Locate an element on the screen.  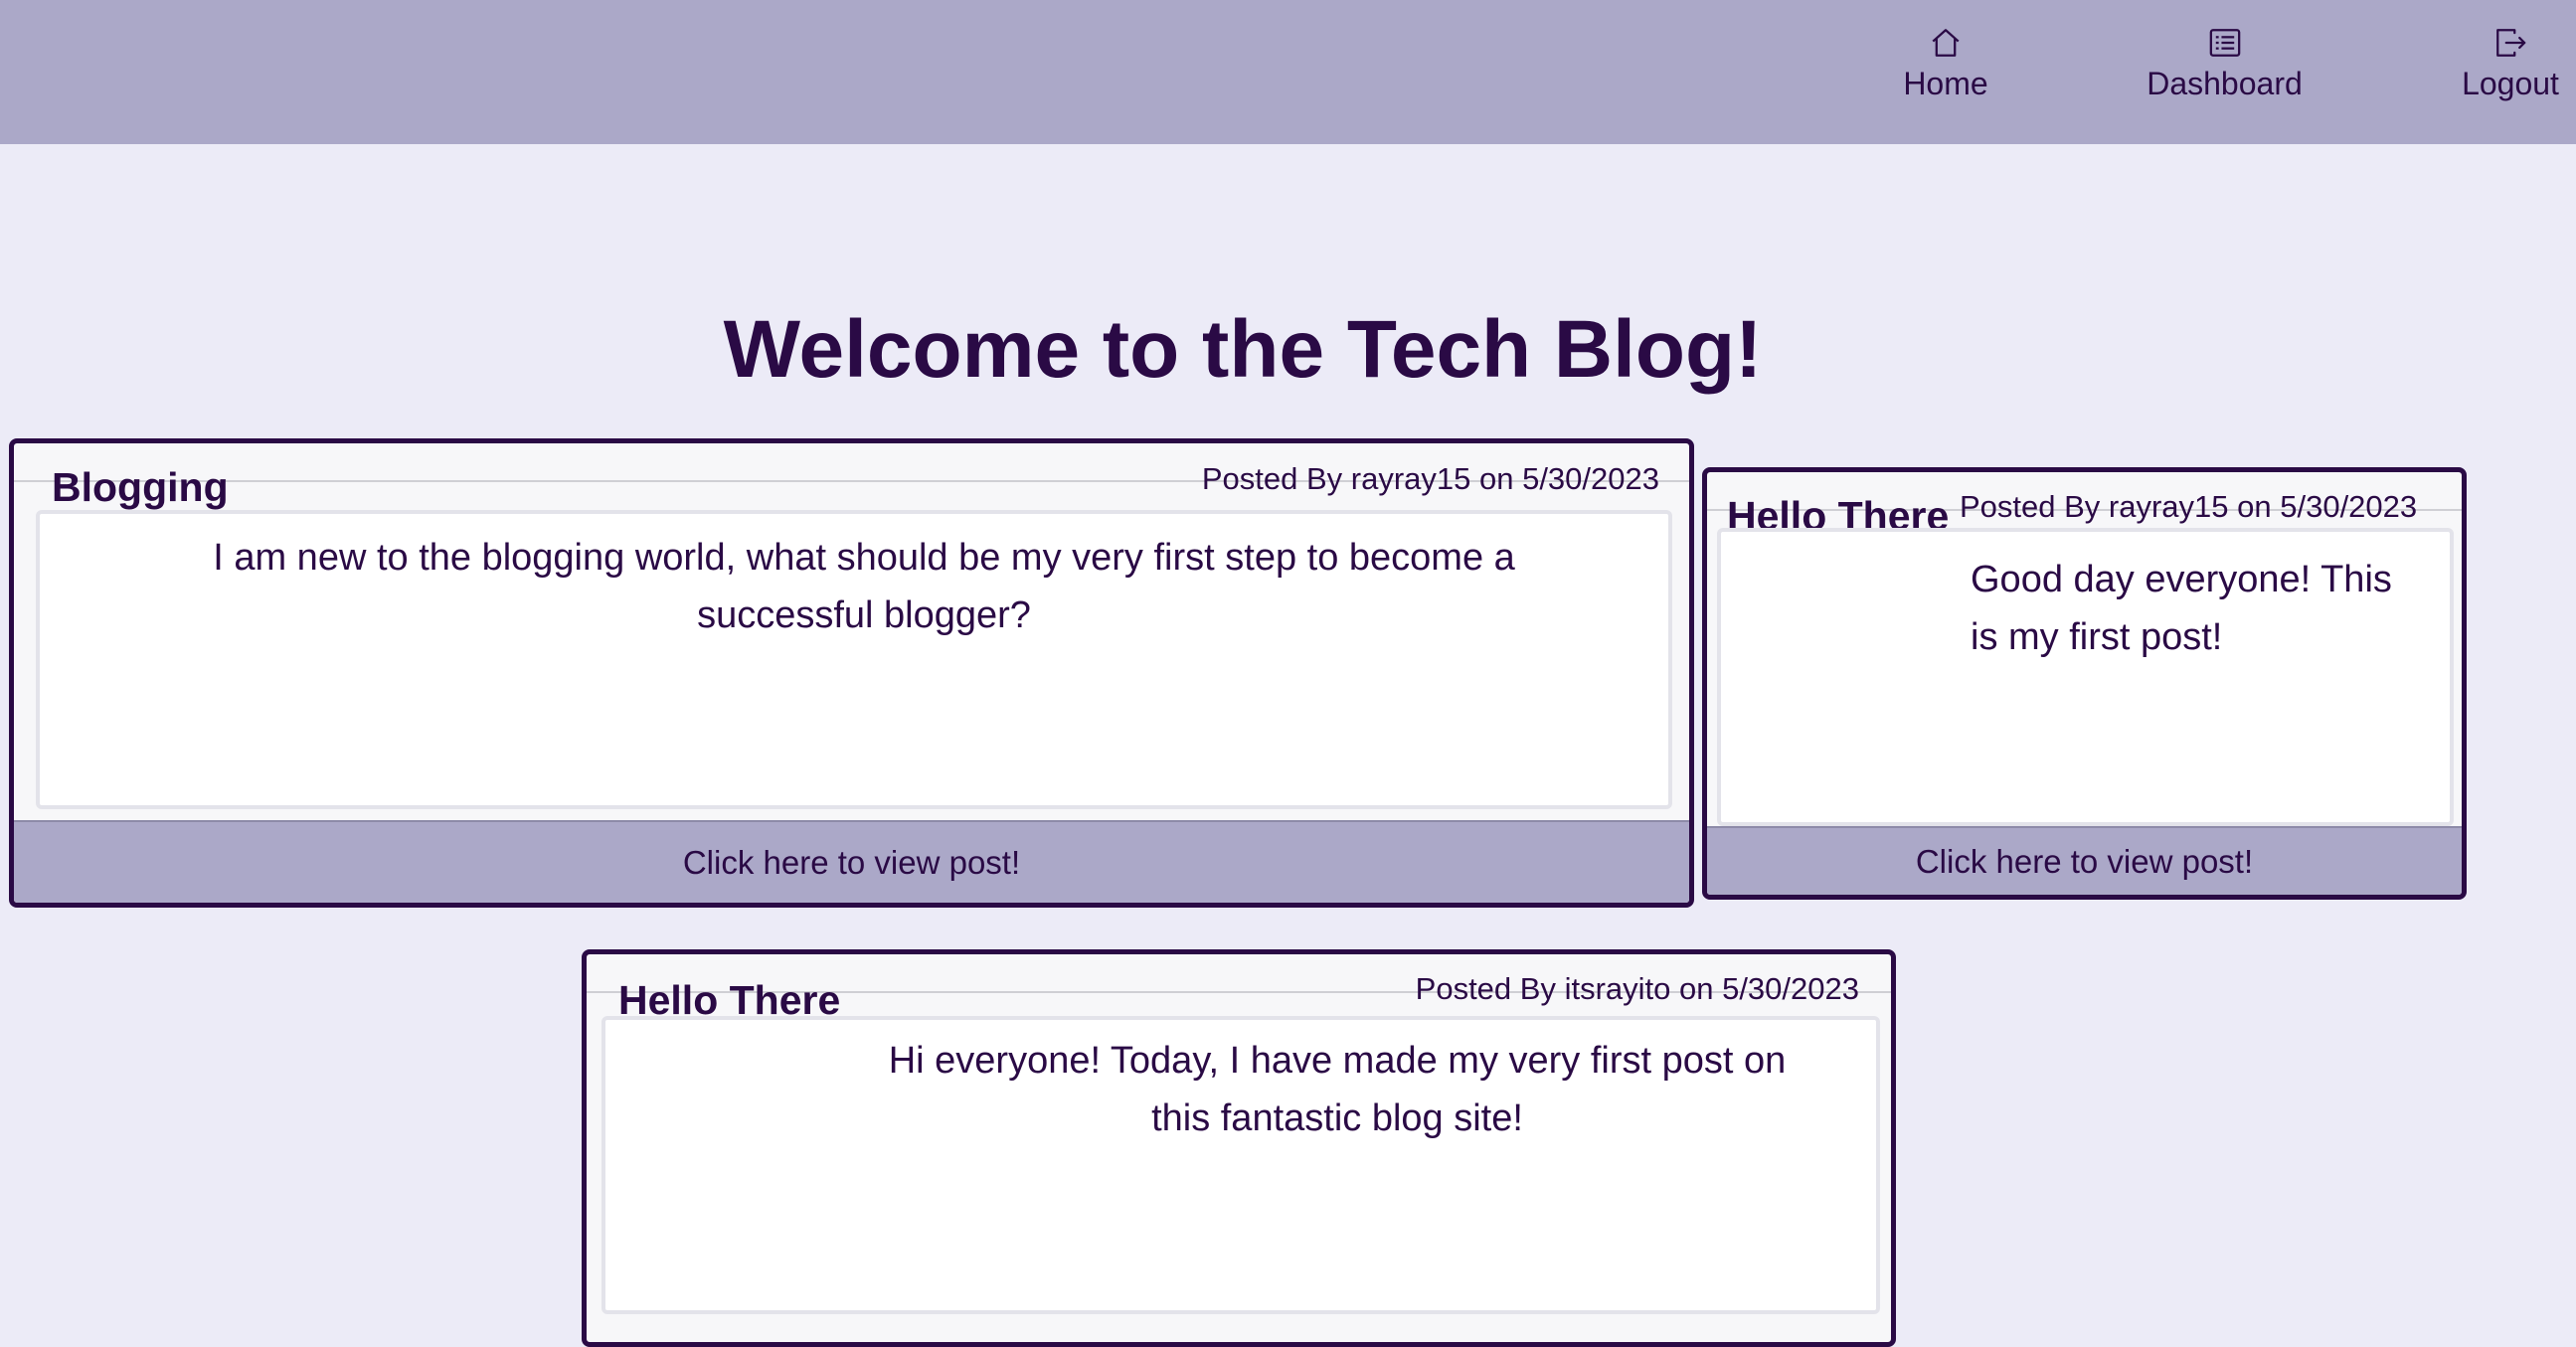
post-title: Blogging is located at coordinates (140, 487).